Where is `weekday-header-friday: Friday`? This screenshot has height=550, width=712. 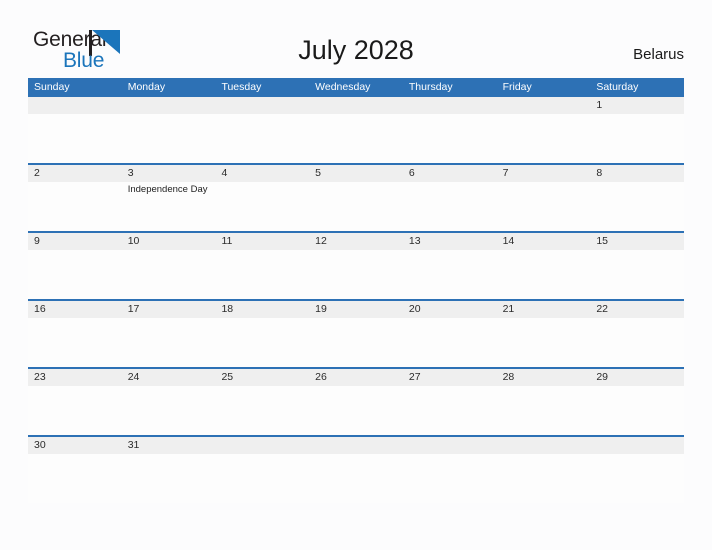 weekday-header-friday: Friday is located at coordinates (517, 87).